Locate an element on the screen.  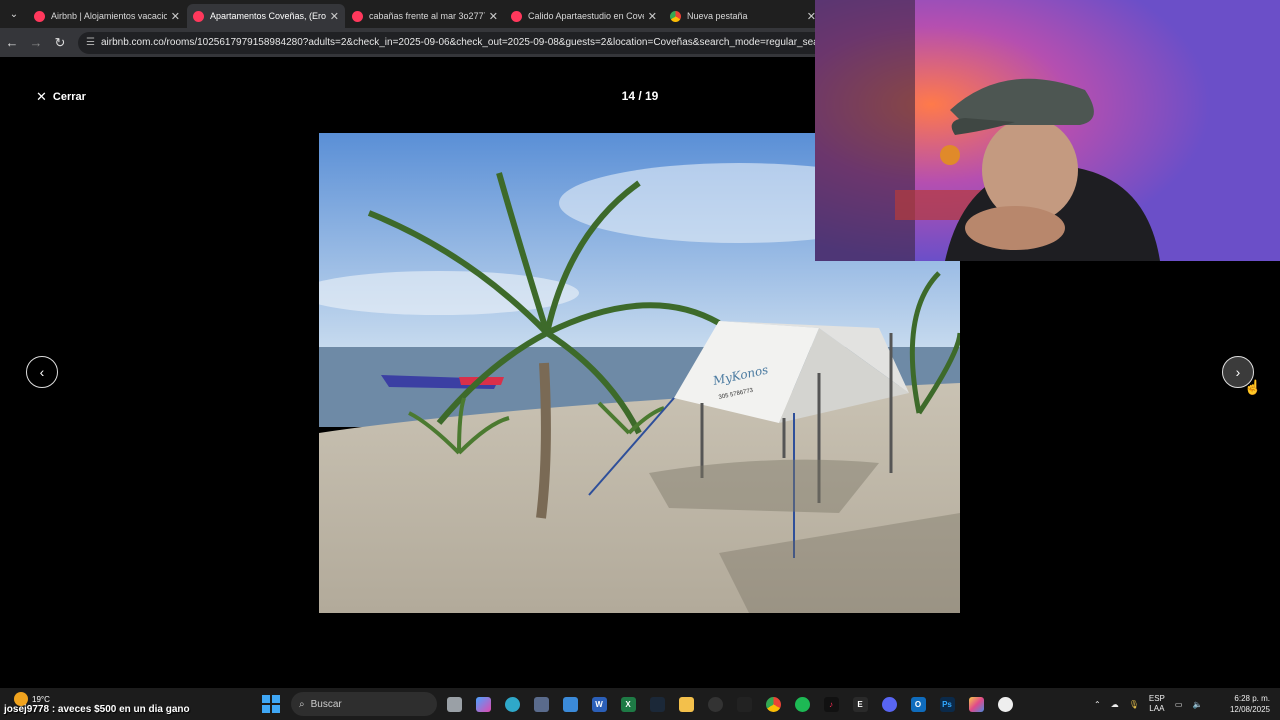
tab-title: cabañas frente al mar 3o2777 is located at coordinates (427, 16).